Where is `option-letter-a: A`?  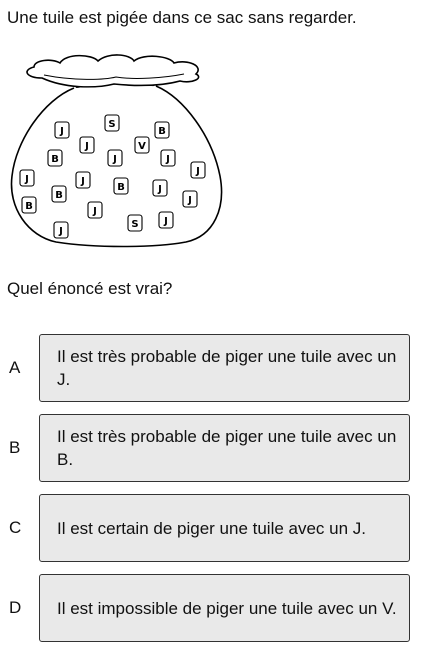
option-letter-a: A is located at coordinates (15, 367).